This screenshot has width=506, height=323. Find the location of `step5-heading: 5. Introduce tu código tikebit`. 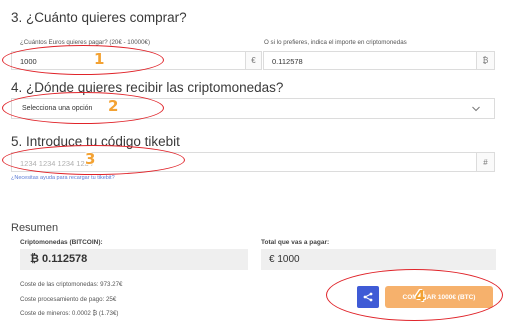

step5-heading: 5. Introduce tu código tikebit is located at coordinates (95, 141).